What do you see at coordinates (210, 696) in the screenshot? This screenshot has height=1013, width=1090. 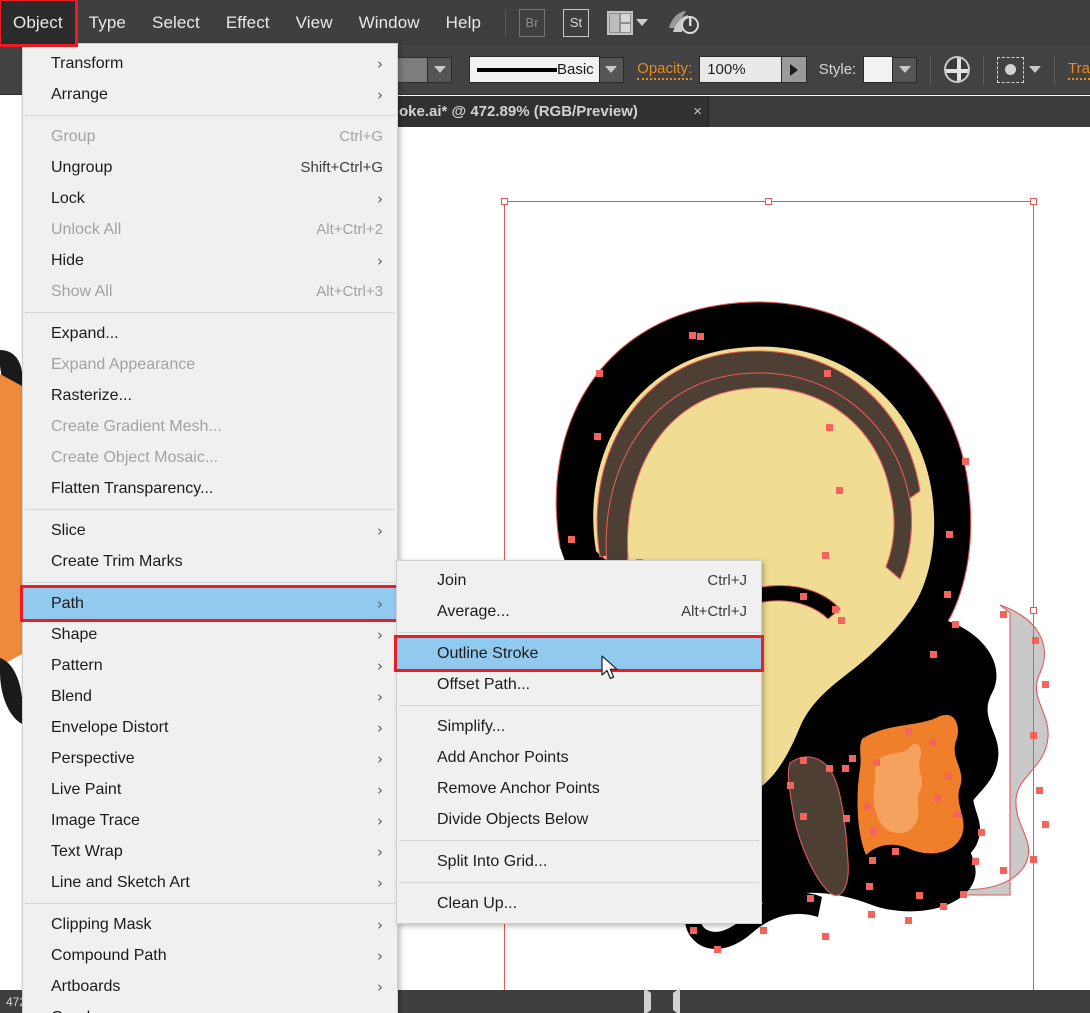 I see `menu-item-blend: Blend ›` at bounding box center [210, 696].